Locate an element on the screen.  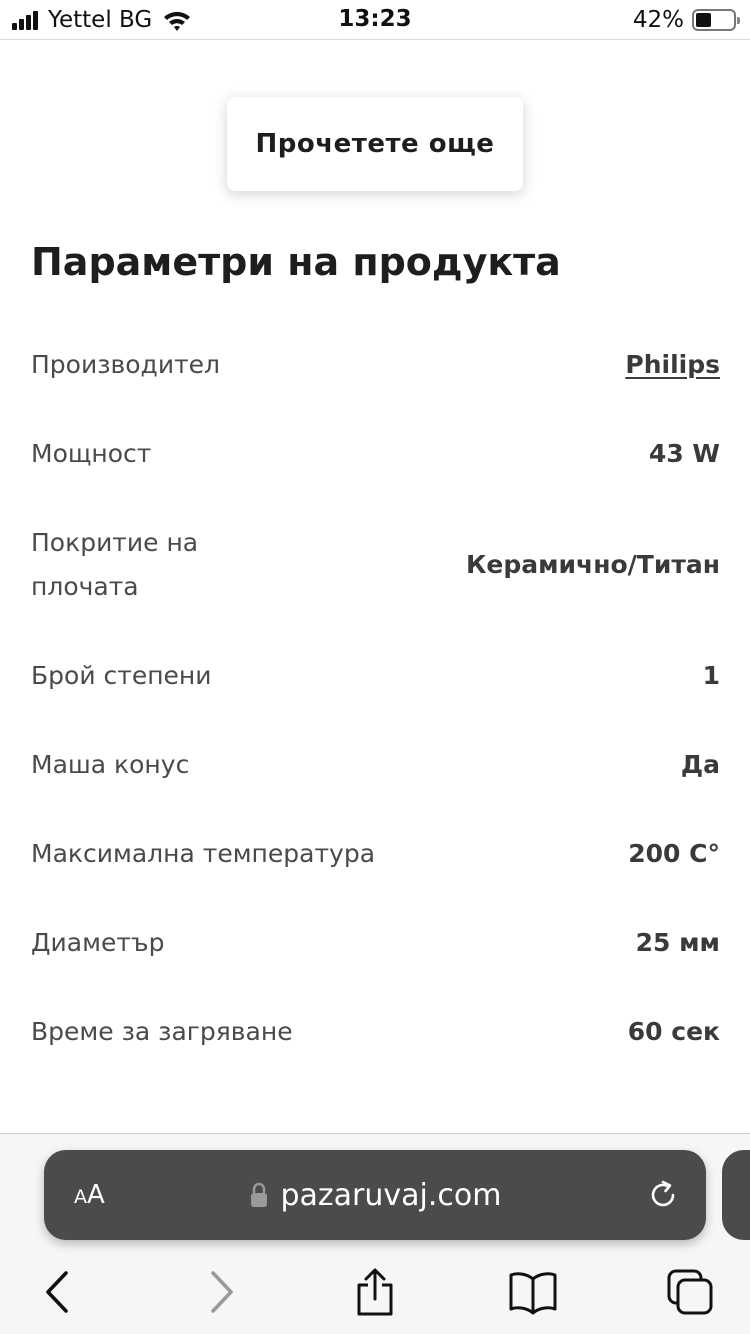
param-label: Производител is located at coordinates (125, 364).